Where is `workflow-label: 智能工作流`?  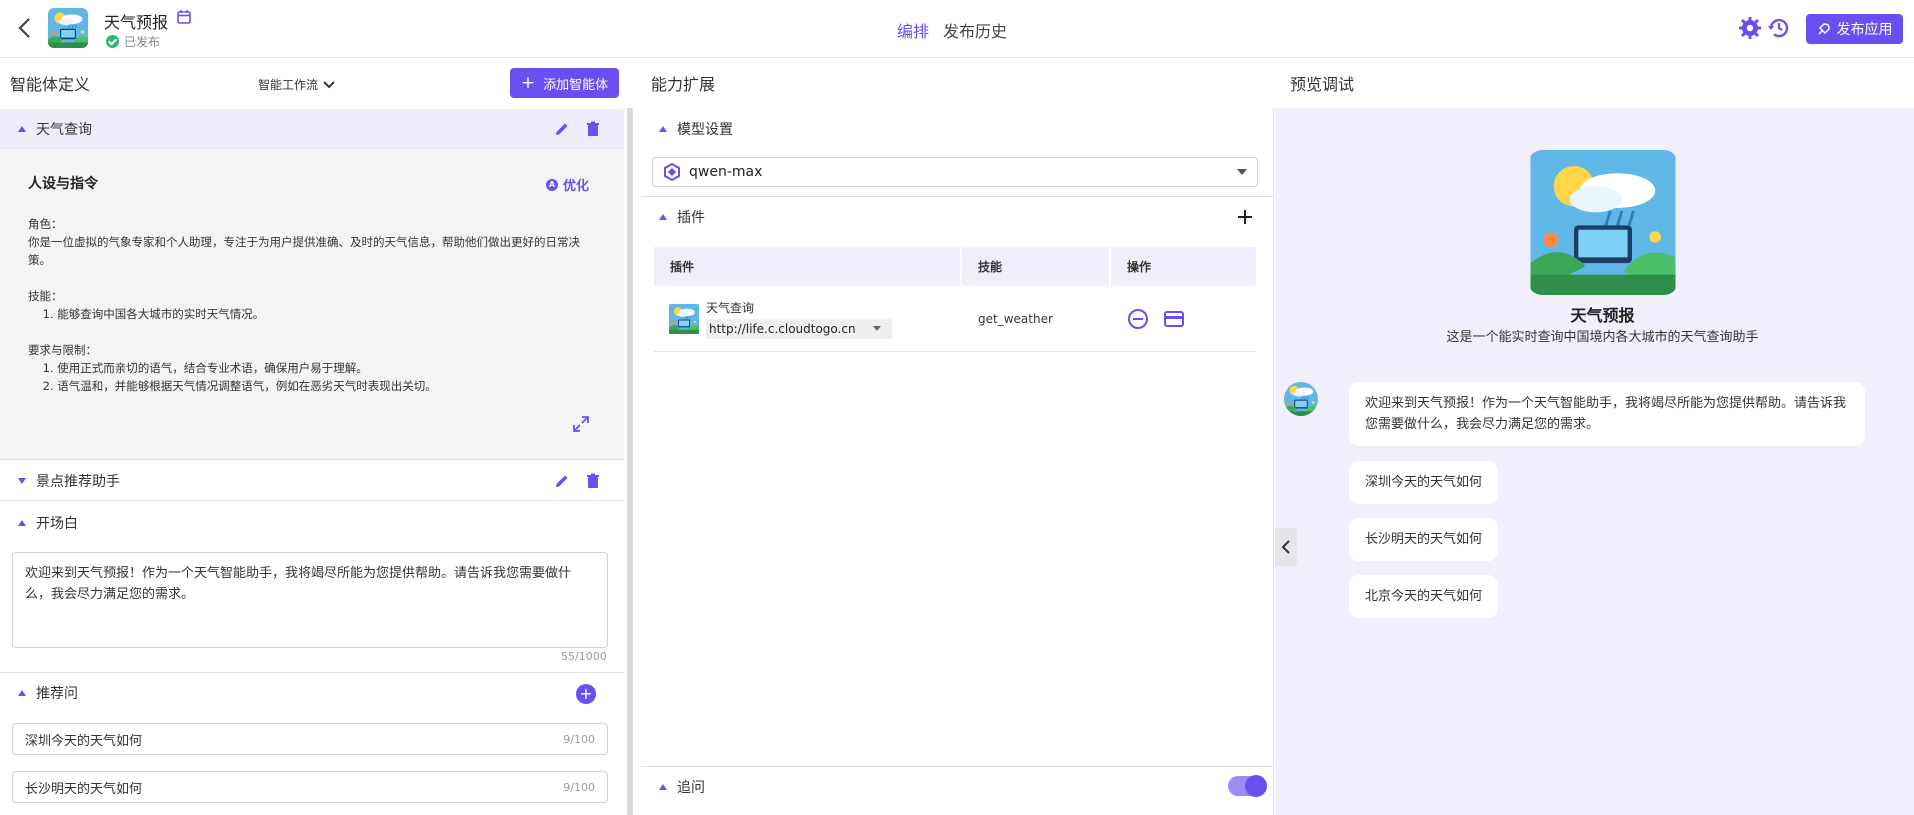
workflow-label: 智能工作流 is located at coordinates (288, 85).